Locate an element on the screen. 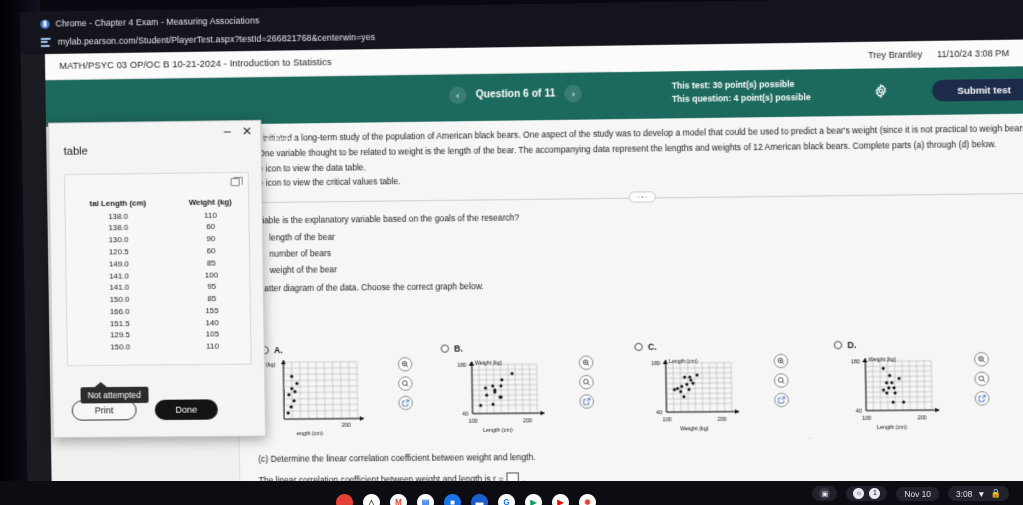 This screenshot has height=505, width=1023. shelf-icon-google-meet: ■ is located at coordinates (452, 499).